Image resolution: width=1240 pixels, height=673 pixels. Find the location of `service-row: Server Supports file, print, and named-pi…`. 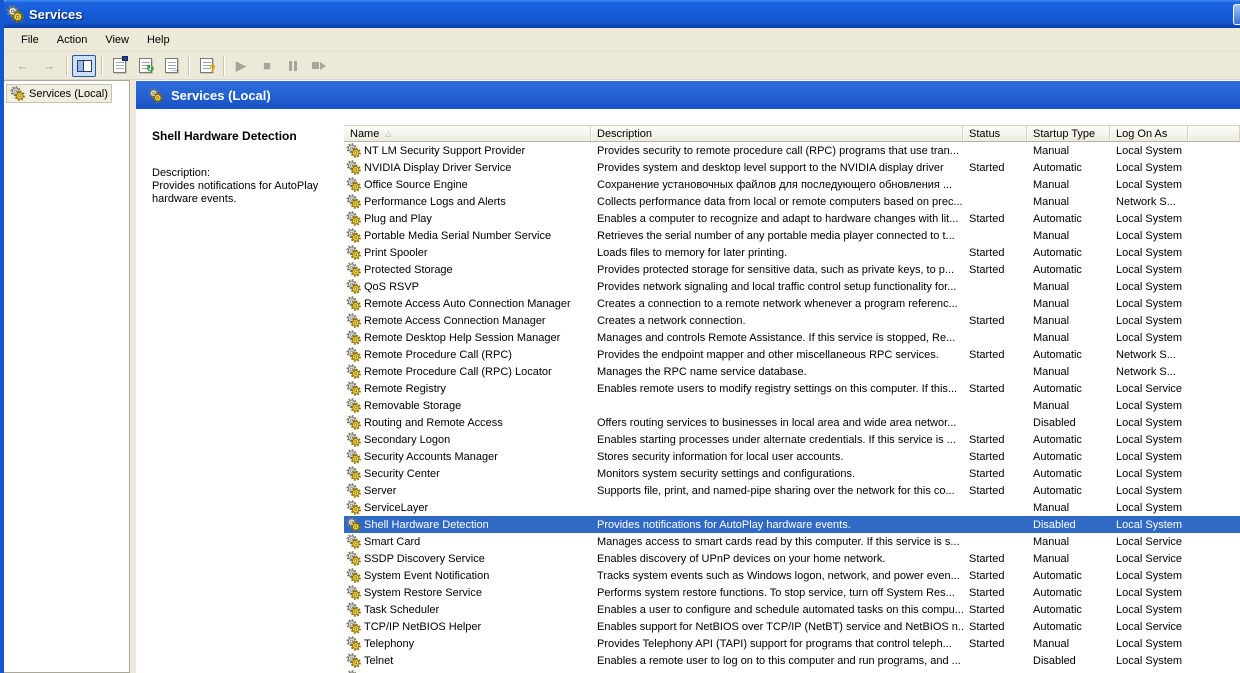

service-row: Server Supports file, print, and named-pi… is located at coordinates (792, 490).